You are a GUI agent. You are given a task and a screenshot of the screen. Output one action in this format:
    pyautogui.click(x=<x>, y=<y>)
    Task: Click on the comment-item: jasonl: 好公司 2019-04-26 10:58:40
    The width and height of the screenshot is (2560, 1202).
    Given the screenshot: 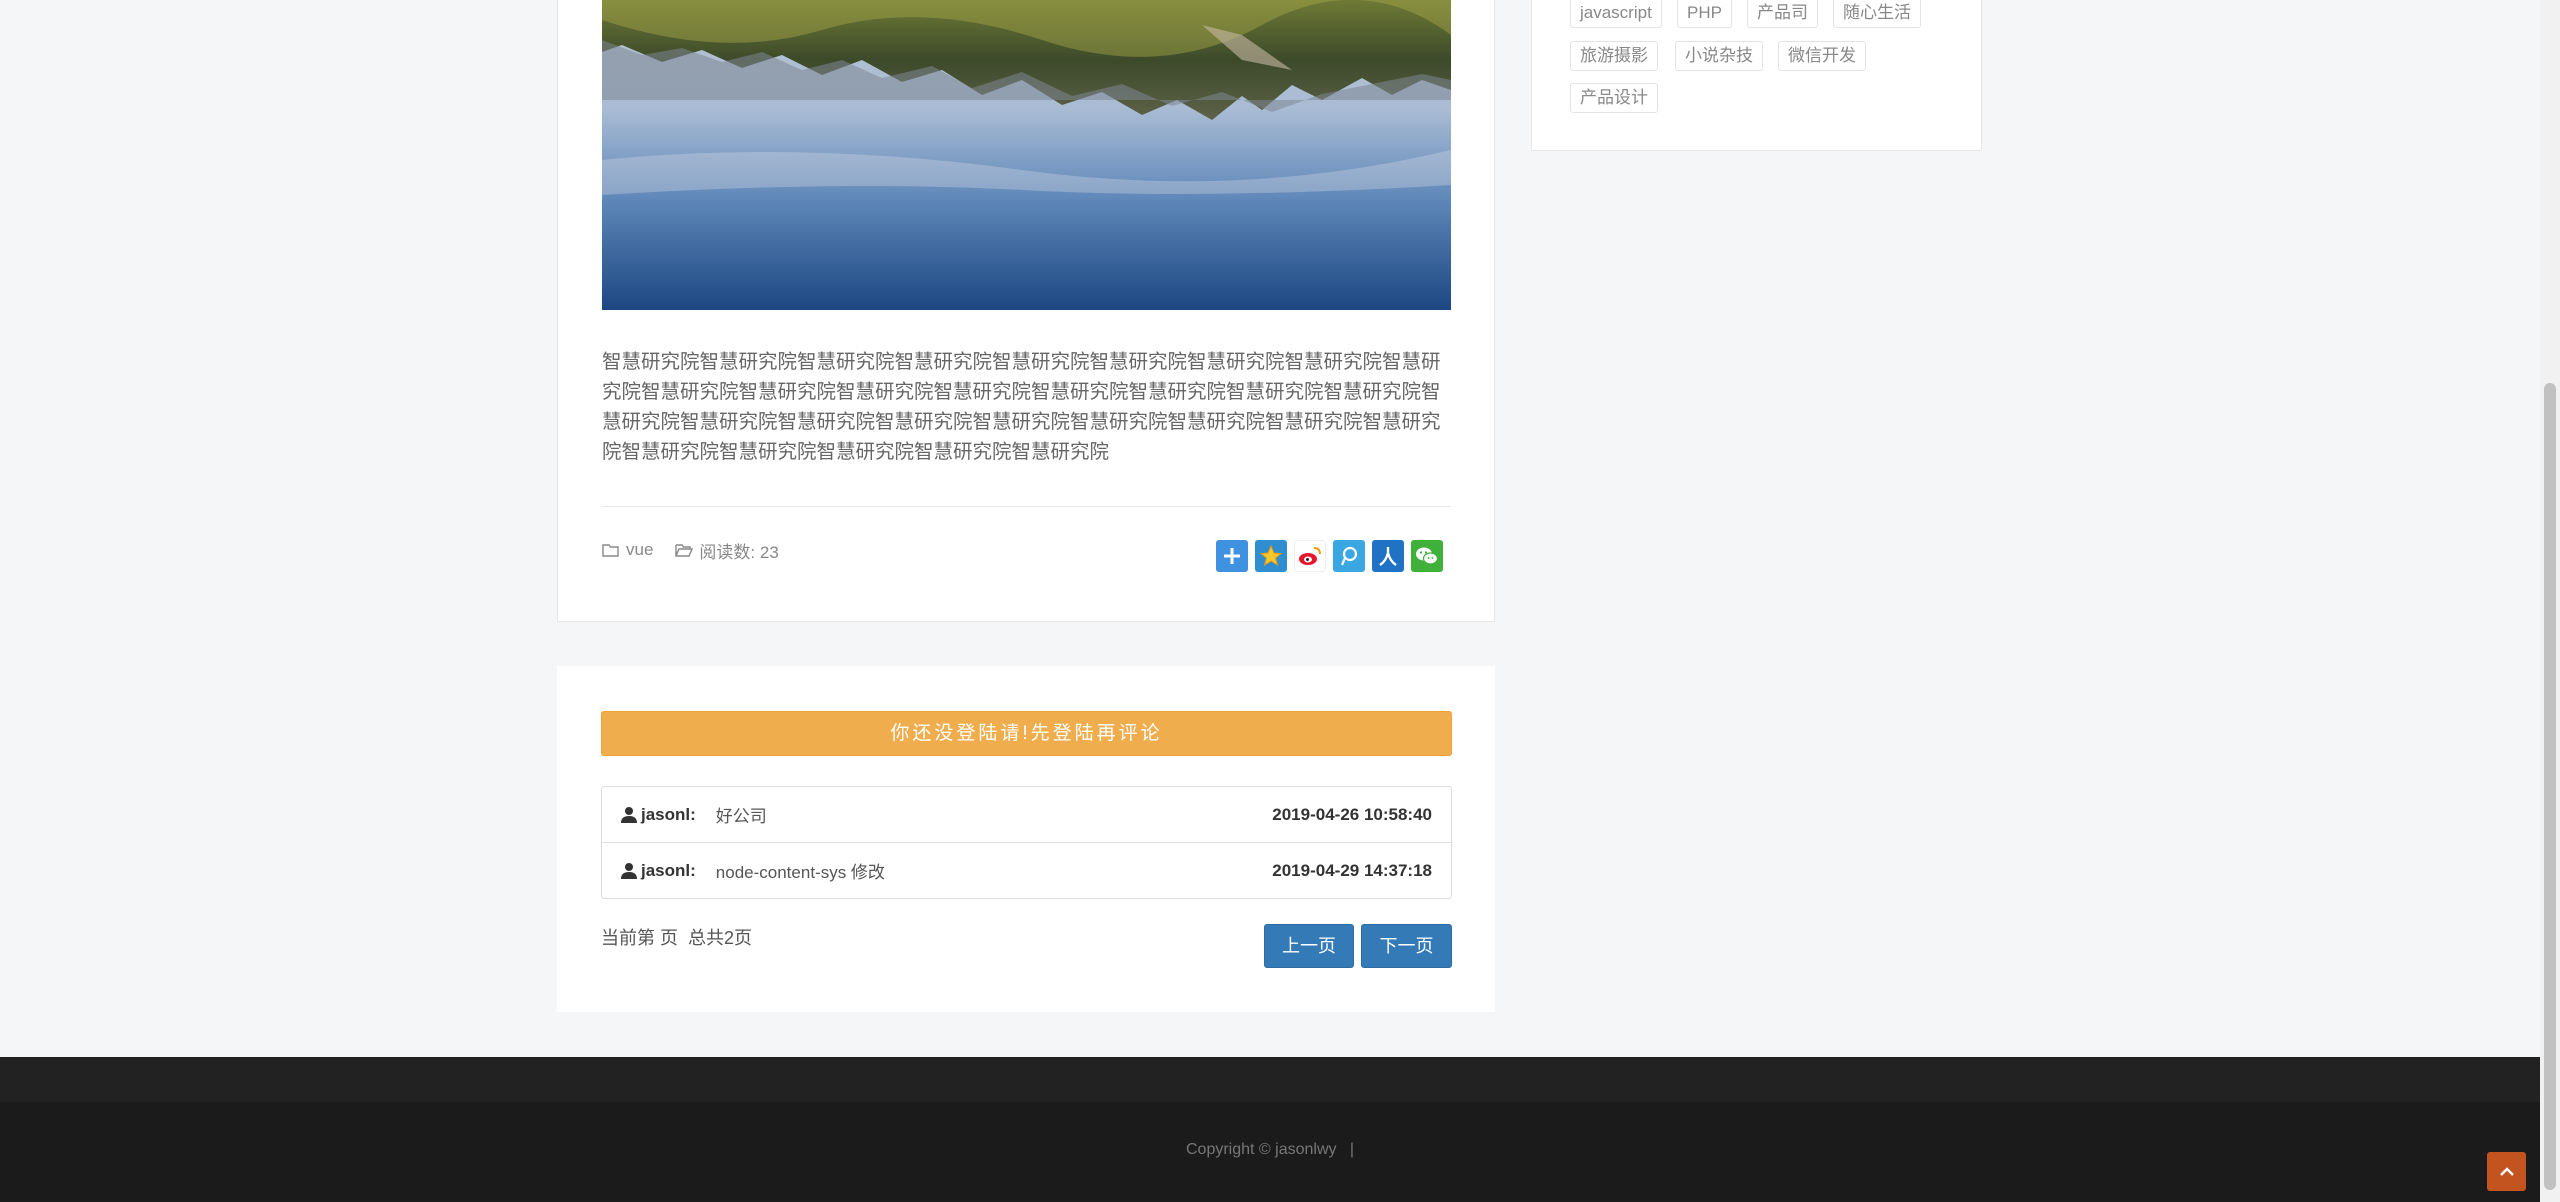 What is the action you would take?
    pyautogui.click(x=1026, y=814)
    